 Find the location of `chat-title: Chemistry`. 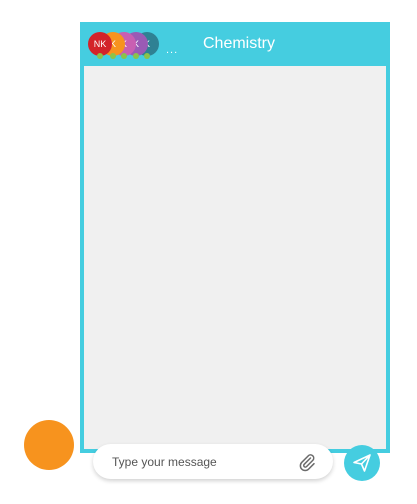

chat-title: Chemistry is located at coordinates (239, 43).